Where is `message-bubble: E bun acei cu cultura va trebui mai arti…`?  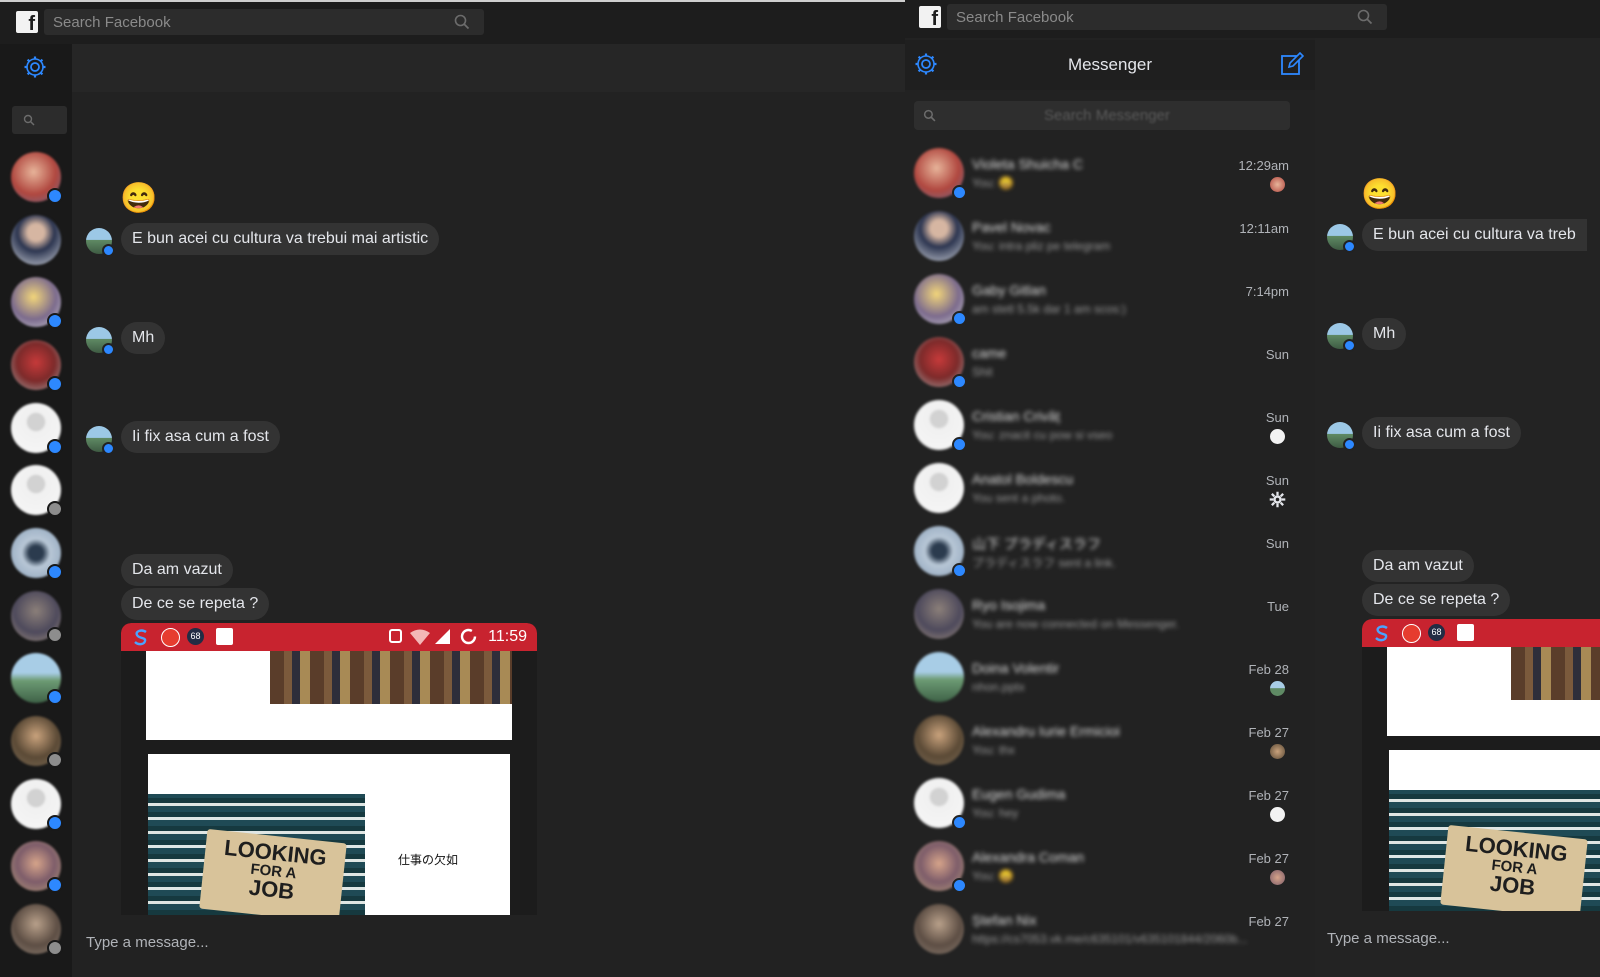
message-bubble: E bun acei cu cultura va trebui mai arti… is located at coordinates (280, 239).